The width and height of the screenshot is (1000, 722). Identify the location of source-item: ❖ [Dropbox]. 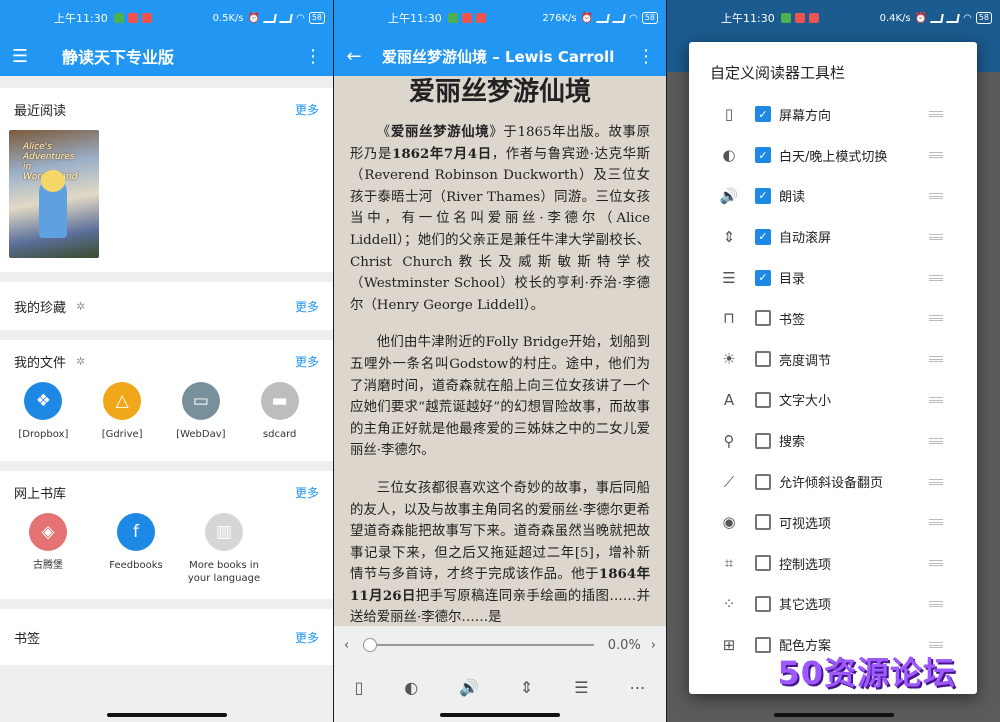
(43, 411).